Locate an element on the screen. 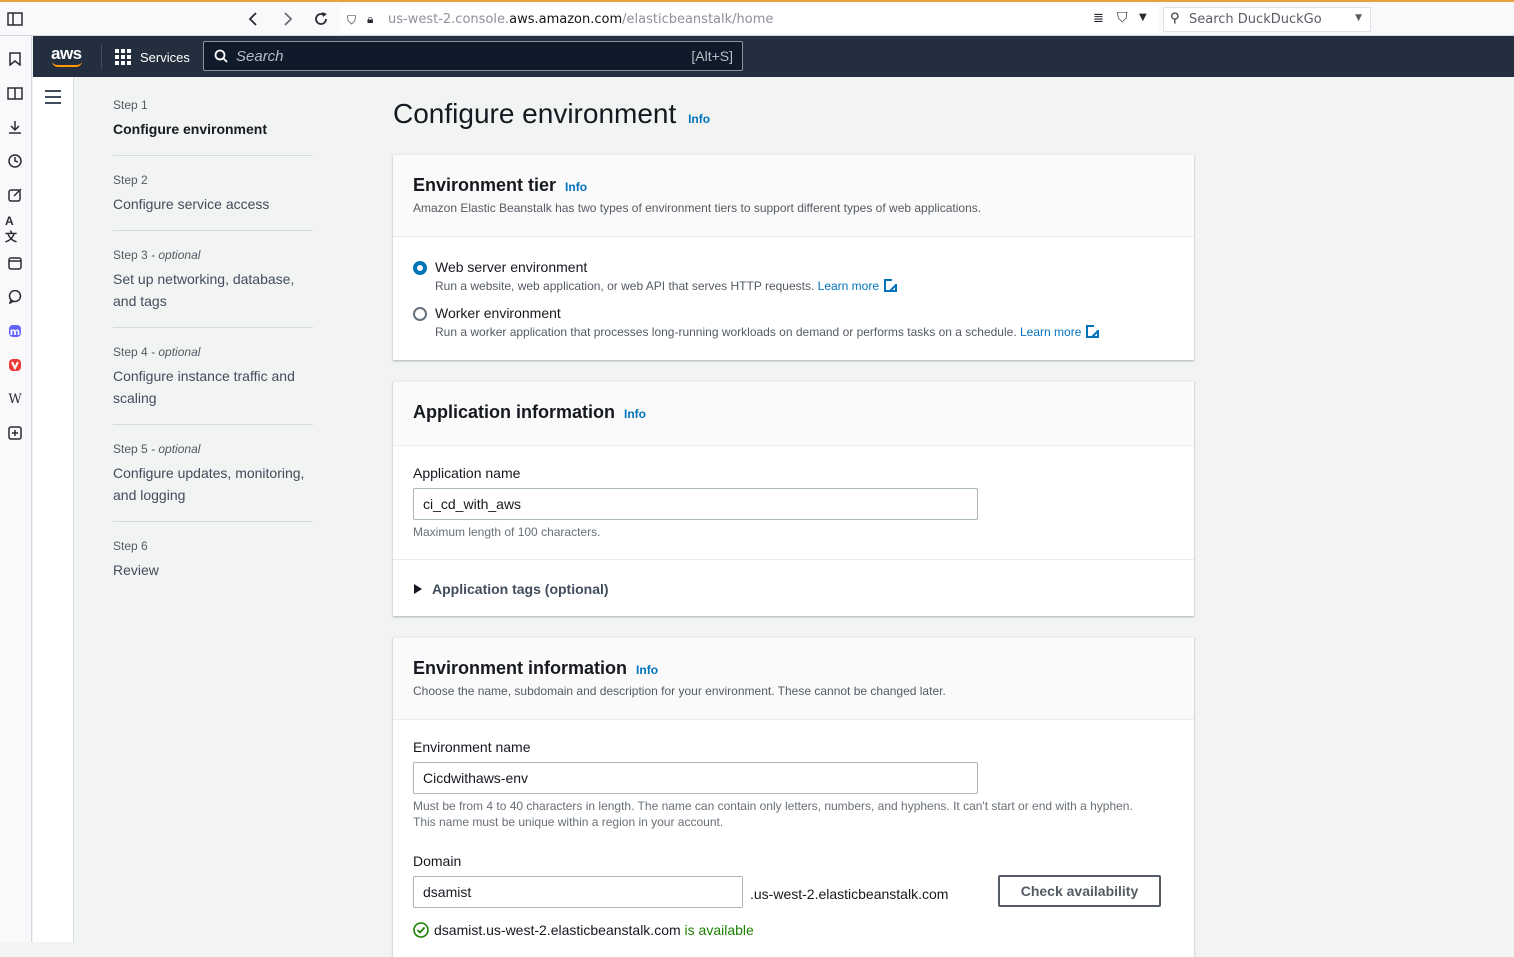 The width and height of the screenshot is (1514, 957). wizard-step-6: Step 6 Review is located at coordinates (213, 560).